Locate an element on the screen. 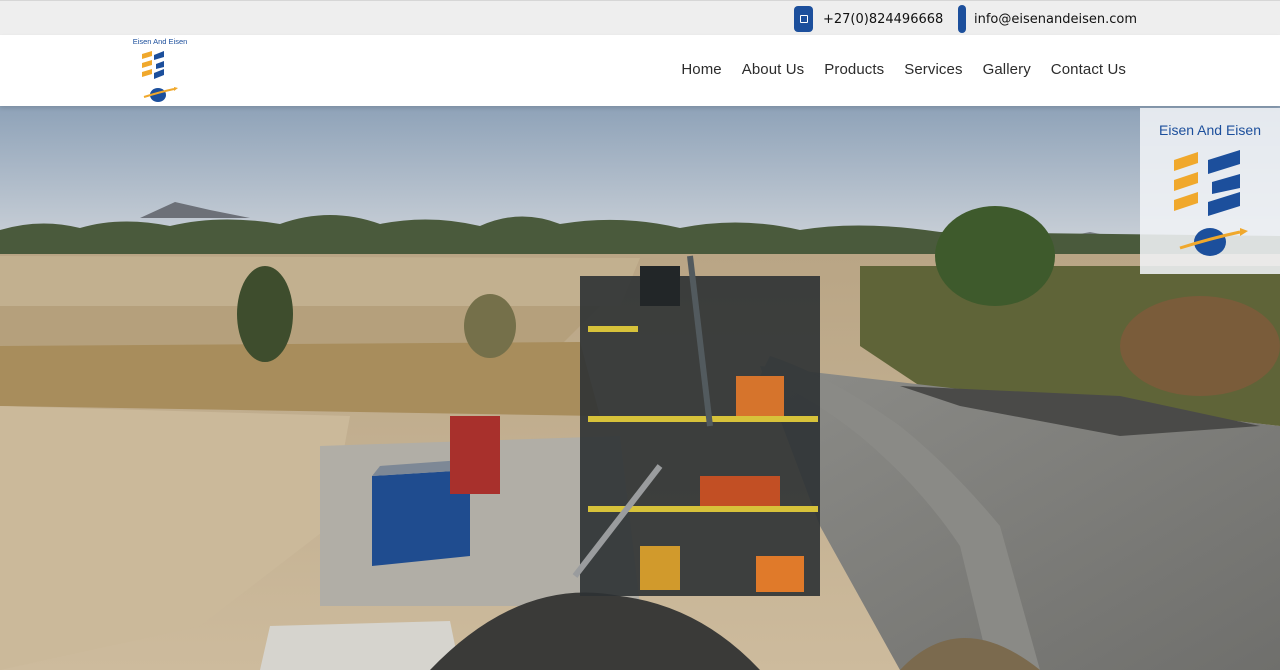 The height and width of the screenshot is (670, 1280). logo-text: Eisen And Eisen is located at coordinates (160, 41).